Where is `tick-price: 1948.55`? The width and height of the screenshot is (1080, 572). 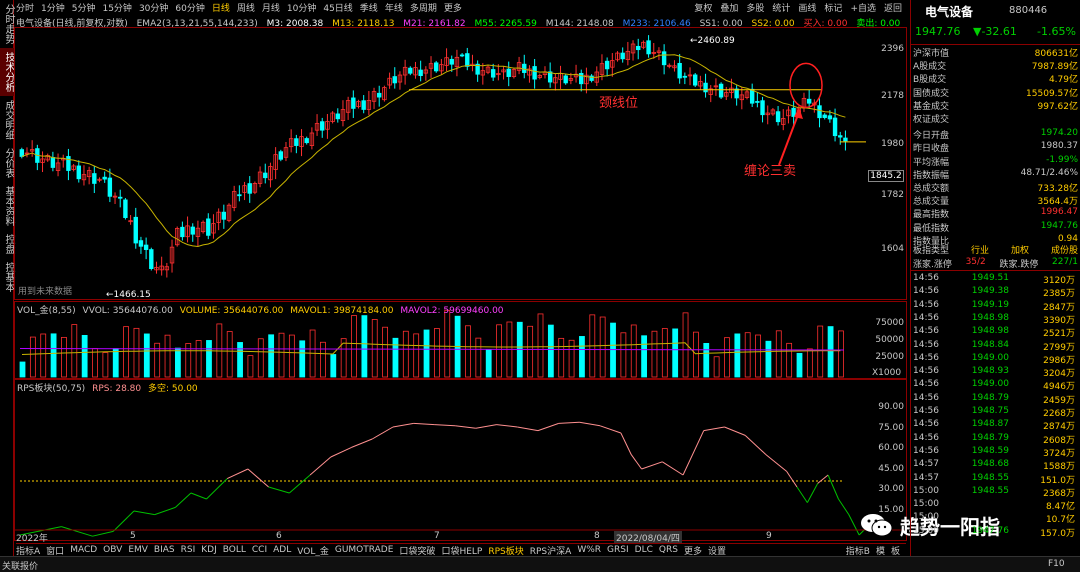 tick-price: 1948.55 is located at coordinates (990, 477).